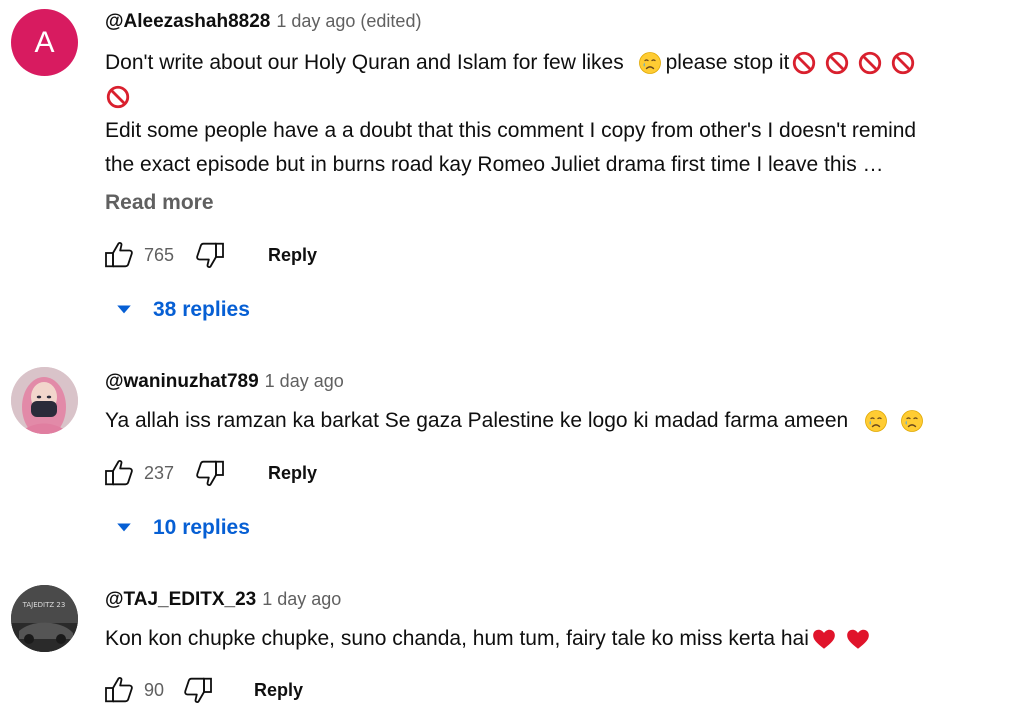  Describe the element at coordinates (180, 599) in the screenshot. I see `comment-author: @TAJ_EDITX_23` at that location.